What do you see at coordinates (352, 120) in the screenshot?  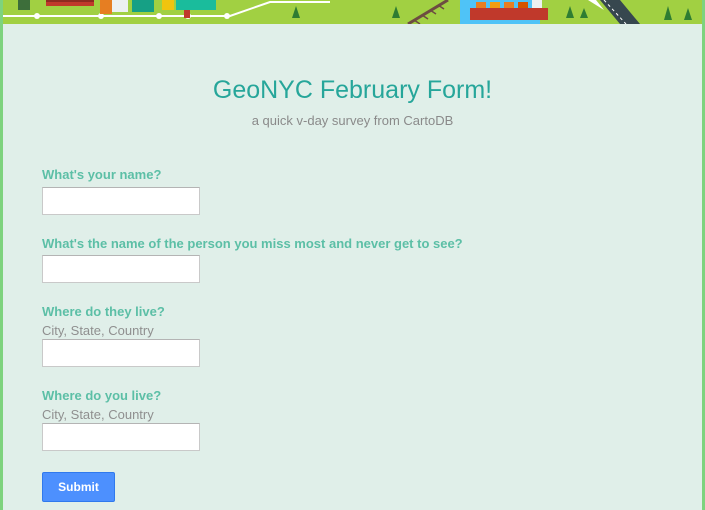 I see `form-subtitle: a quick v-day survey from CartoDB` at bounding box center [352, 120].